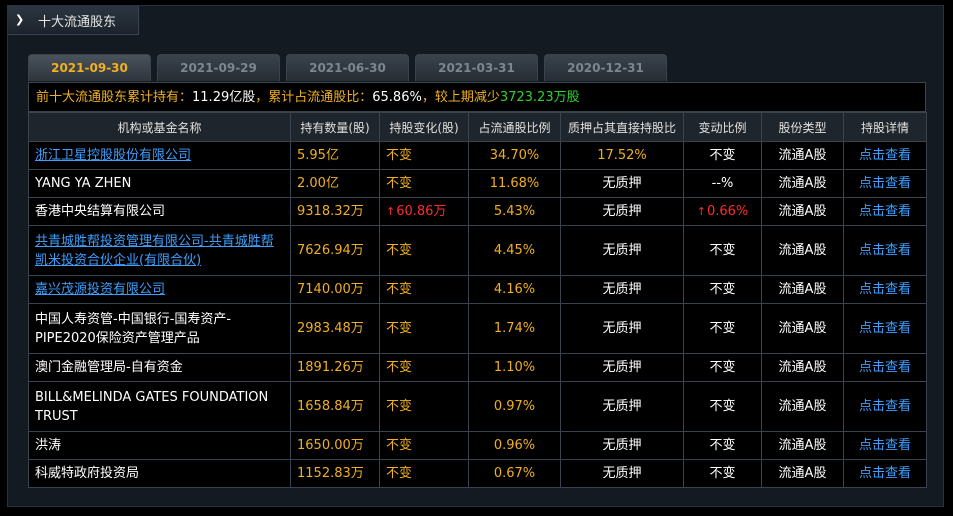 The width and height of the screenshot is (953, 516). Describe the element at coordinates (477, 183) in the screenshot. I see `table-row: YANG YA ZHEN 2.00亿 不变 11.68% 无质押 --% 流通A股 点击查看` at that location.